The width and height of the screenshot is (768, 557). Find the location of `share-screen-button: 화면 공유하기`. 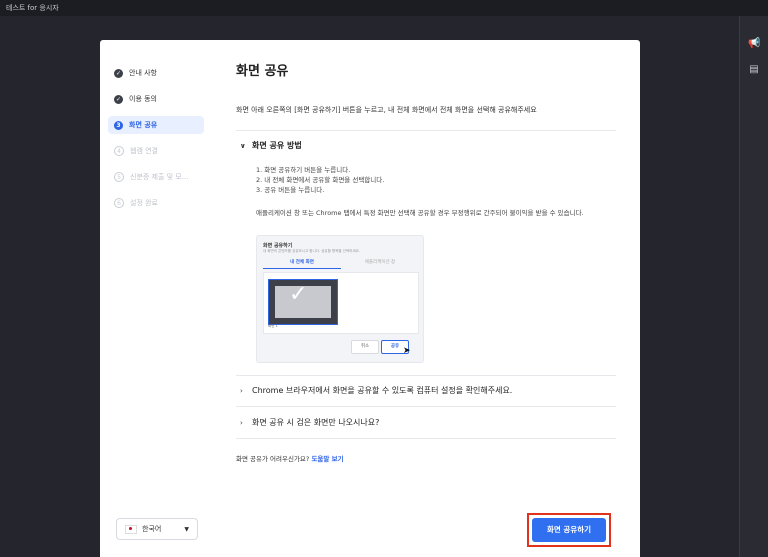

share-screen-button: 화면 공유하기 is located at coordinates (569, 530).